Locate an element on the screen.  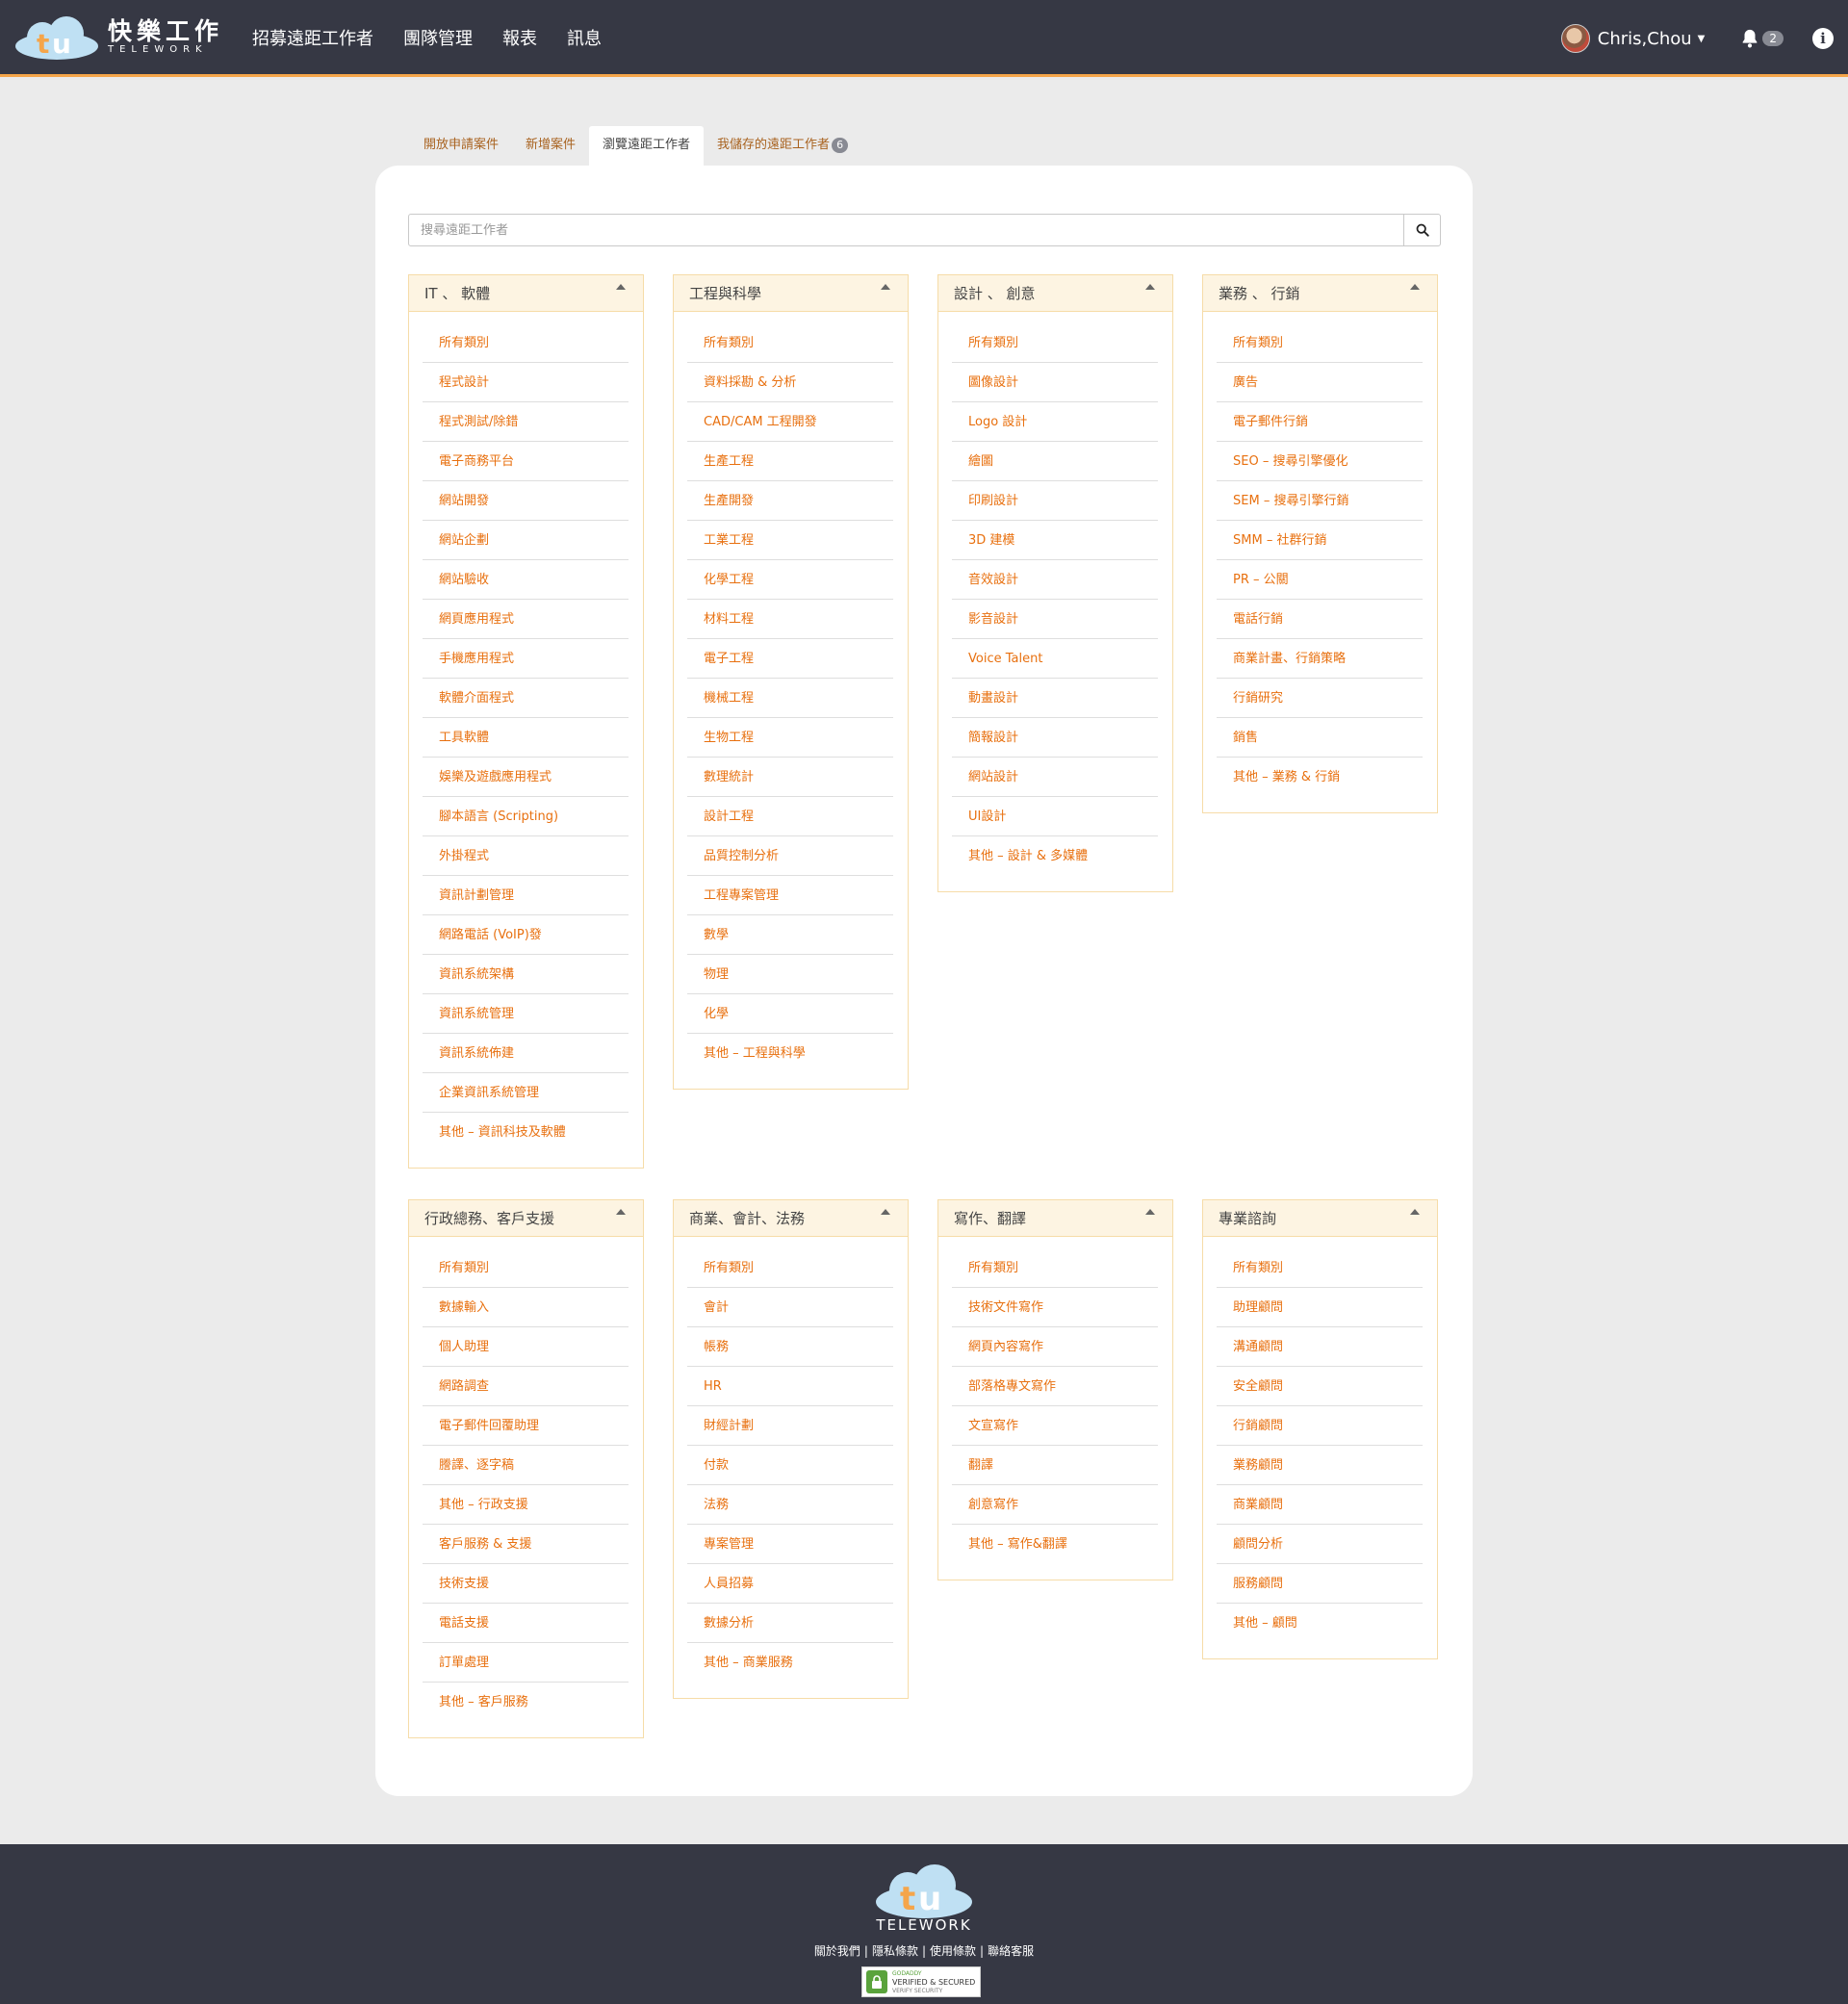
category-link: 行銷研究 is located at coordinates (1320, 698).